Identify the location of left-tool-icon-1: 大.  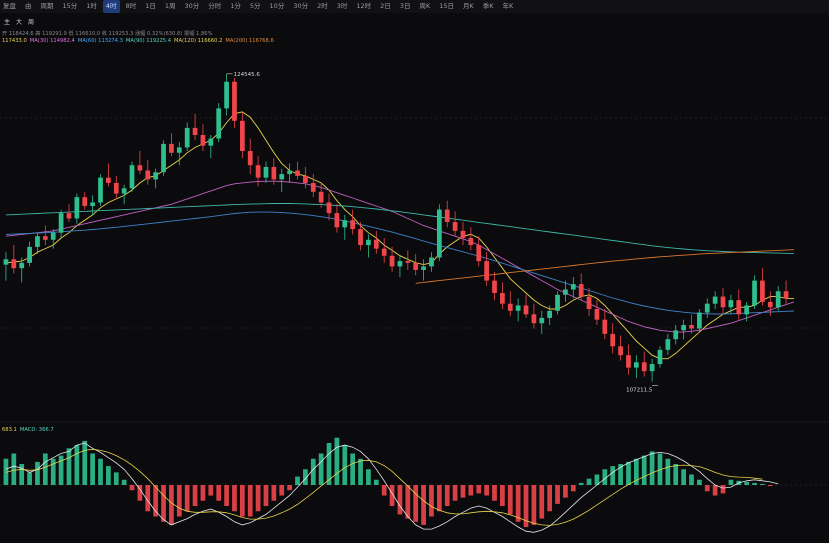
(19, 22).